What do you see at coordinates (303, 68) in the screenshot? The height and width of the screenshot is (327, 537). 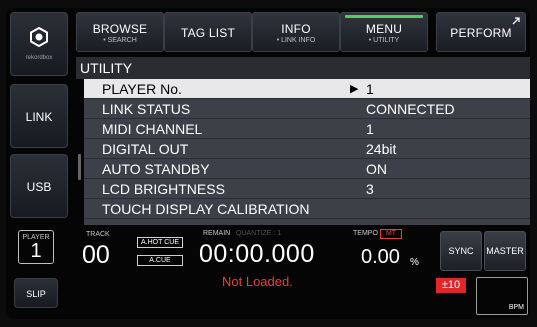 I see `page-title: UTILITY` at bounding box center [303, 68].